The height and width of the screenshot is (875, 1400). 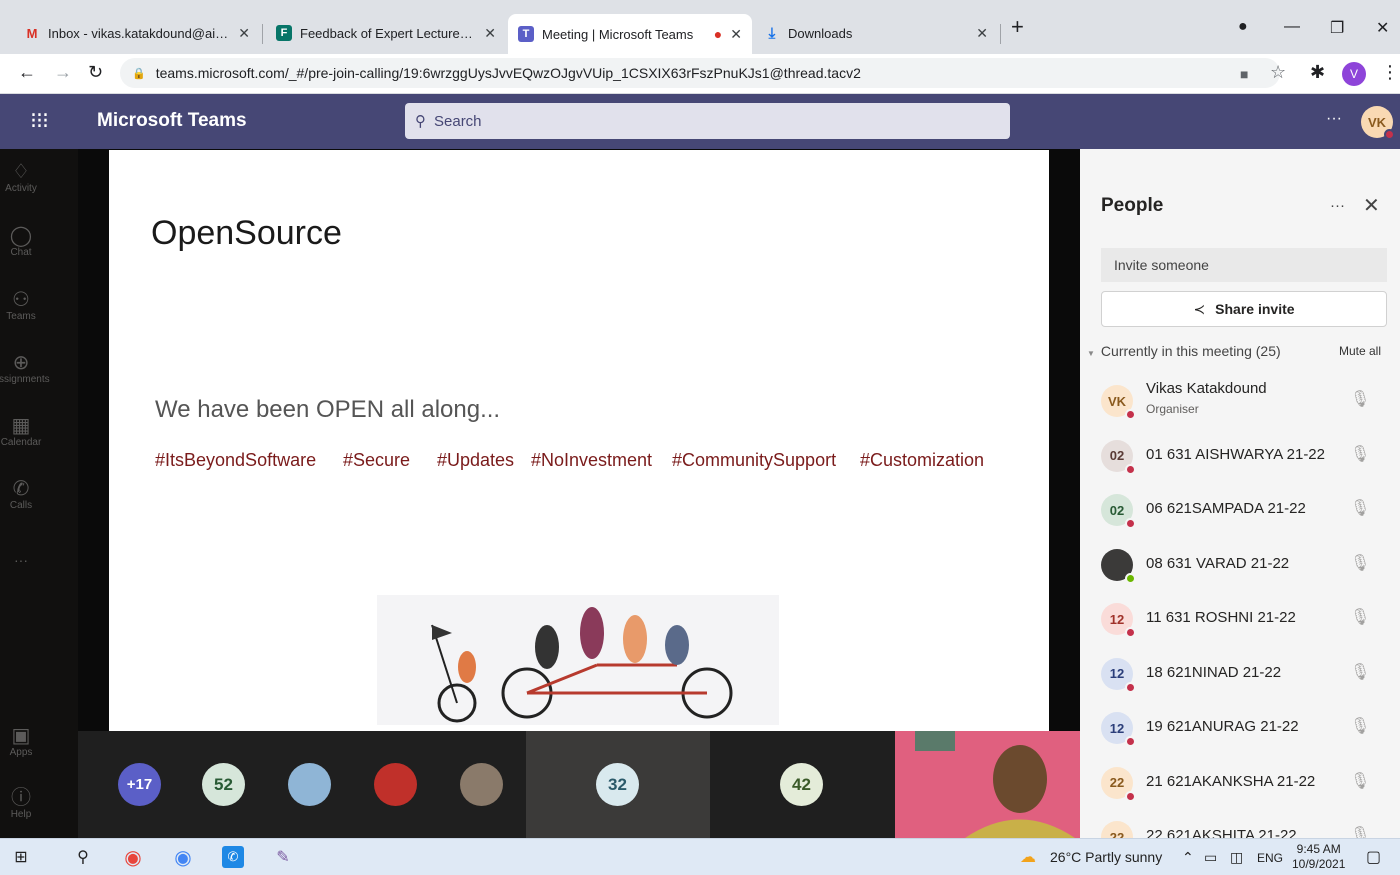 What do you see at coordinates (1221, 832) in the screenshot?
I see `participant-name: 22 621AKSHITA 21-22` at bounding box center [1221, 832].